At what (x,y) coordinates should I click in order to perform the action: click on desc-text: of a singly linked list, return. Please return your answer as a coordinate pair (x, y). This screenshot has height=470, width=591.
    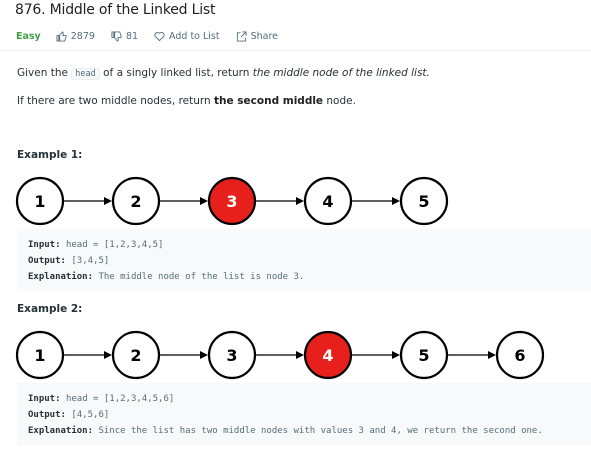
    Looking at the image, I should click on (176, 73).